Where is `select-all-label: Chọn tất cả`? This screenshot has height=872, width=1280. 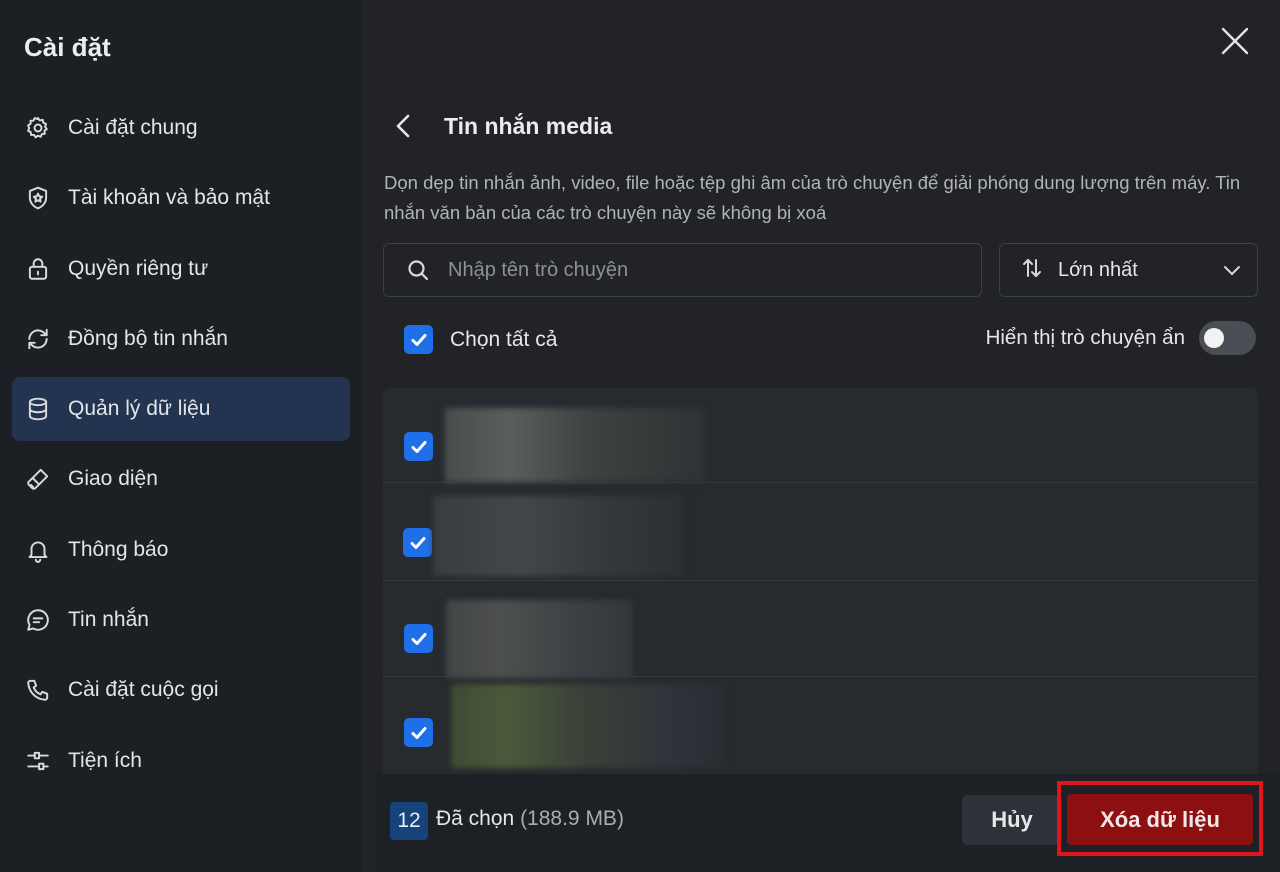 select-all-label: Chọn tất cả is located at coordinates (504, 339).